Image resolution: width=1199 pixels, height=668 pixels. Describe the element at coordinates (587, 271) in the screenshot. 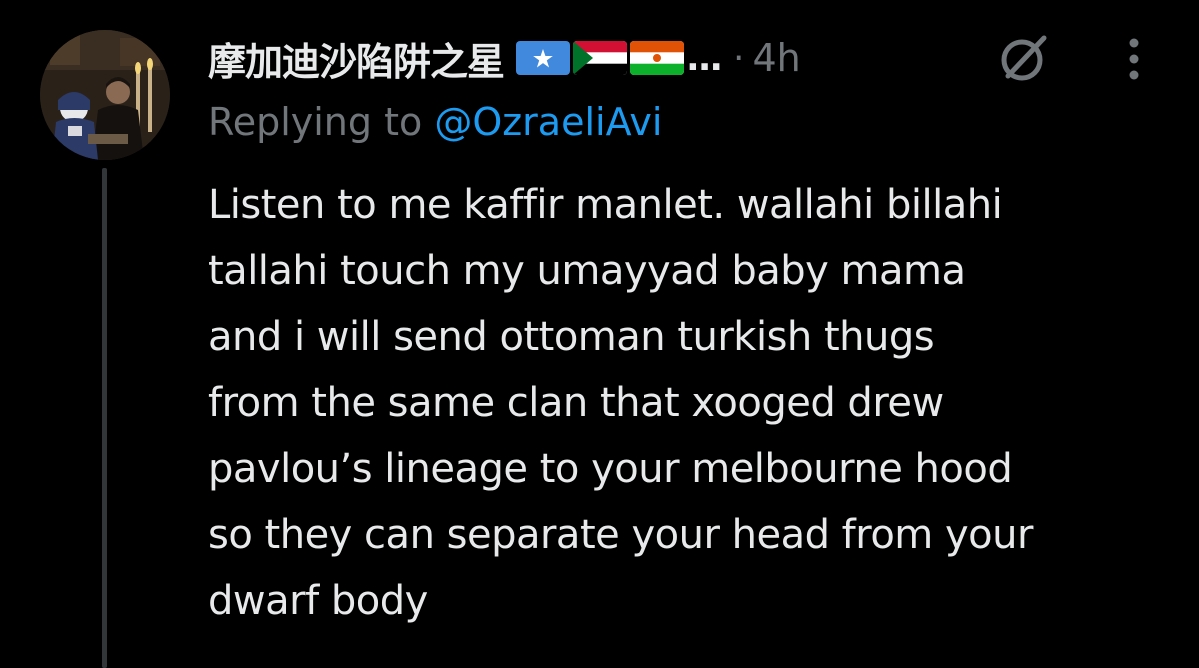

I see `tweet-text-line: tallahi touch my umayyad baby mama` at that location.